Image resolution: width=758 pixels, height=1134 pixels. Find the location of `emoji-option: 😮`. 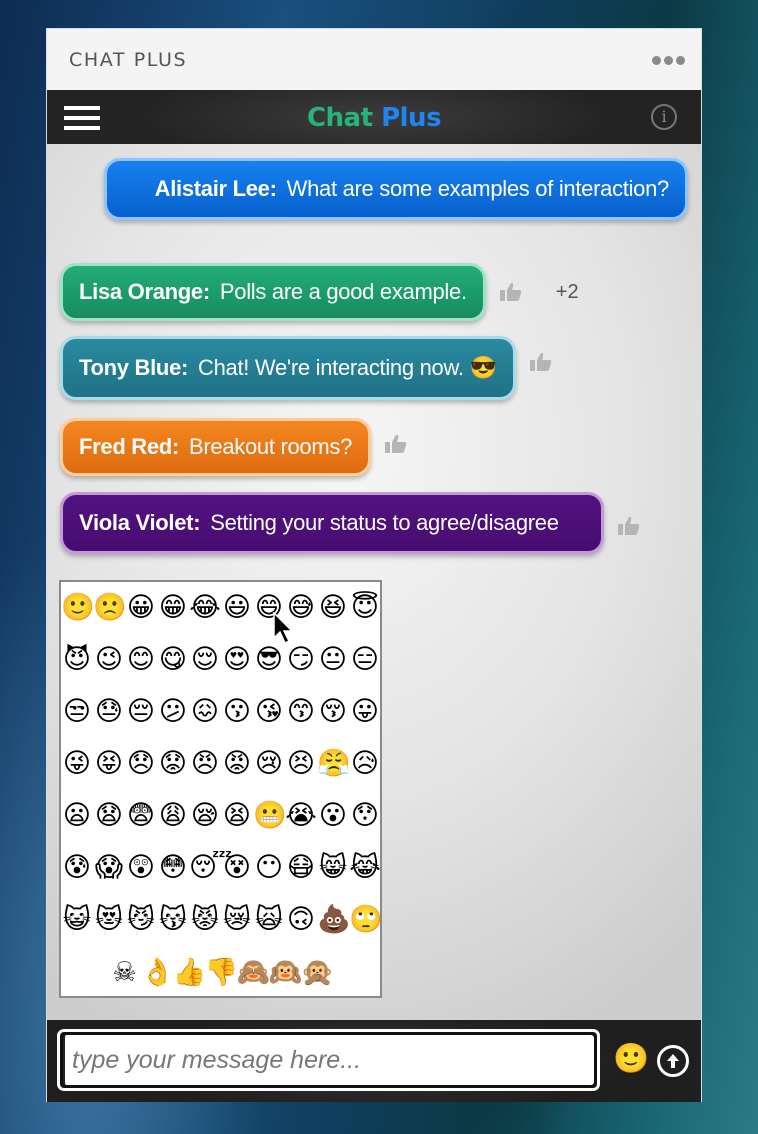

emoji-option: 😮 is located at coordinates (333, 818).